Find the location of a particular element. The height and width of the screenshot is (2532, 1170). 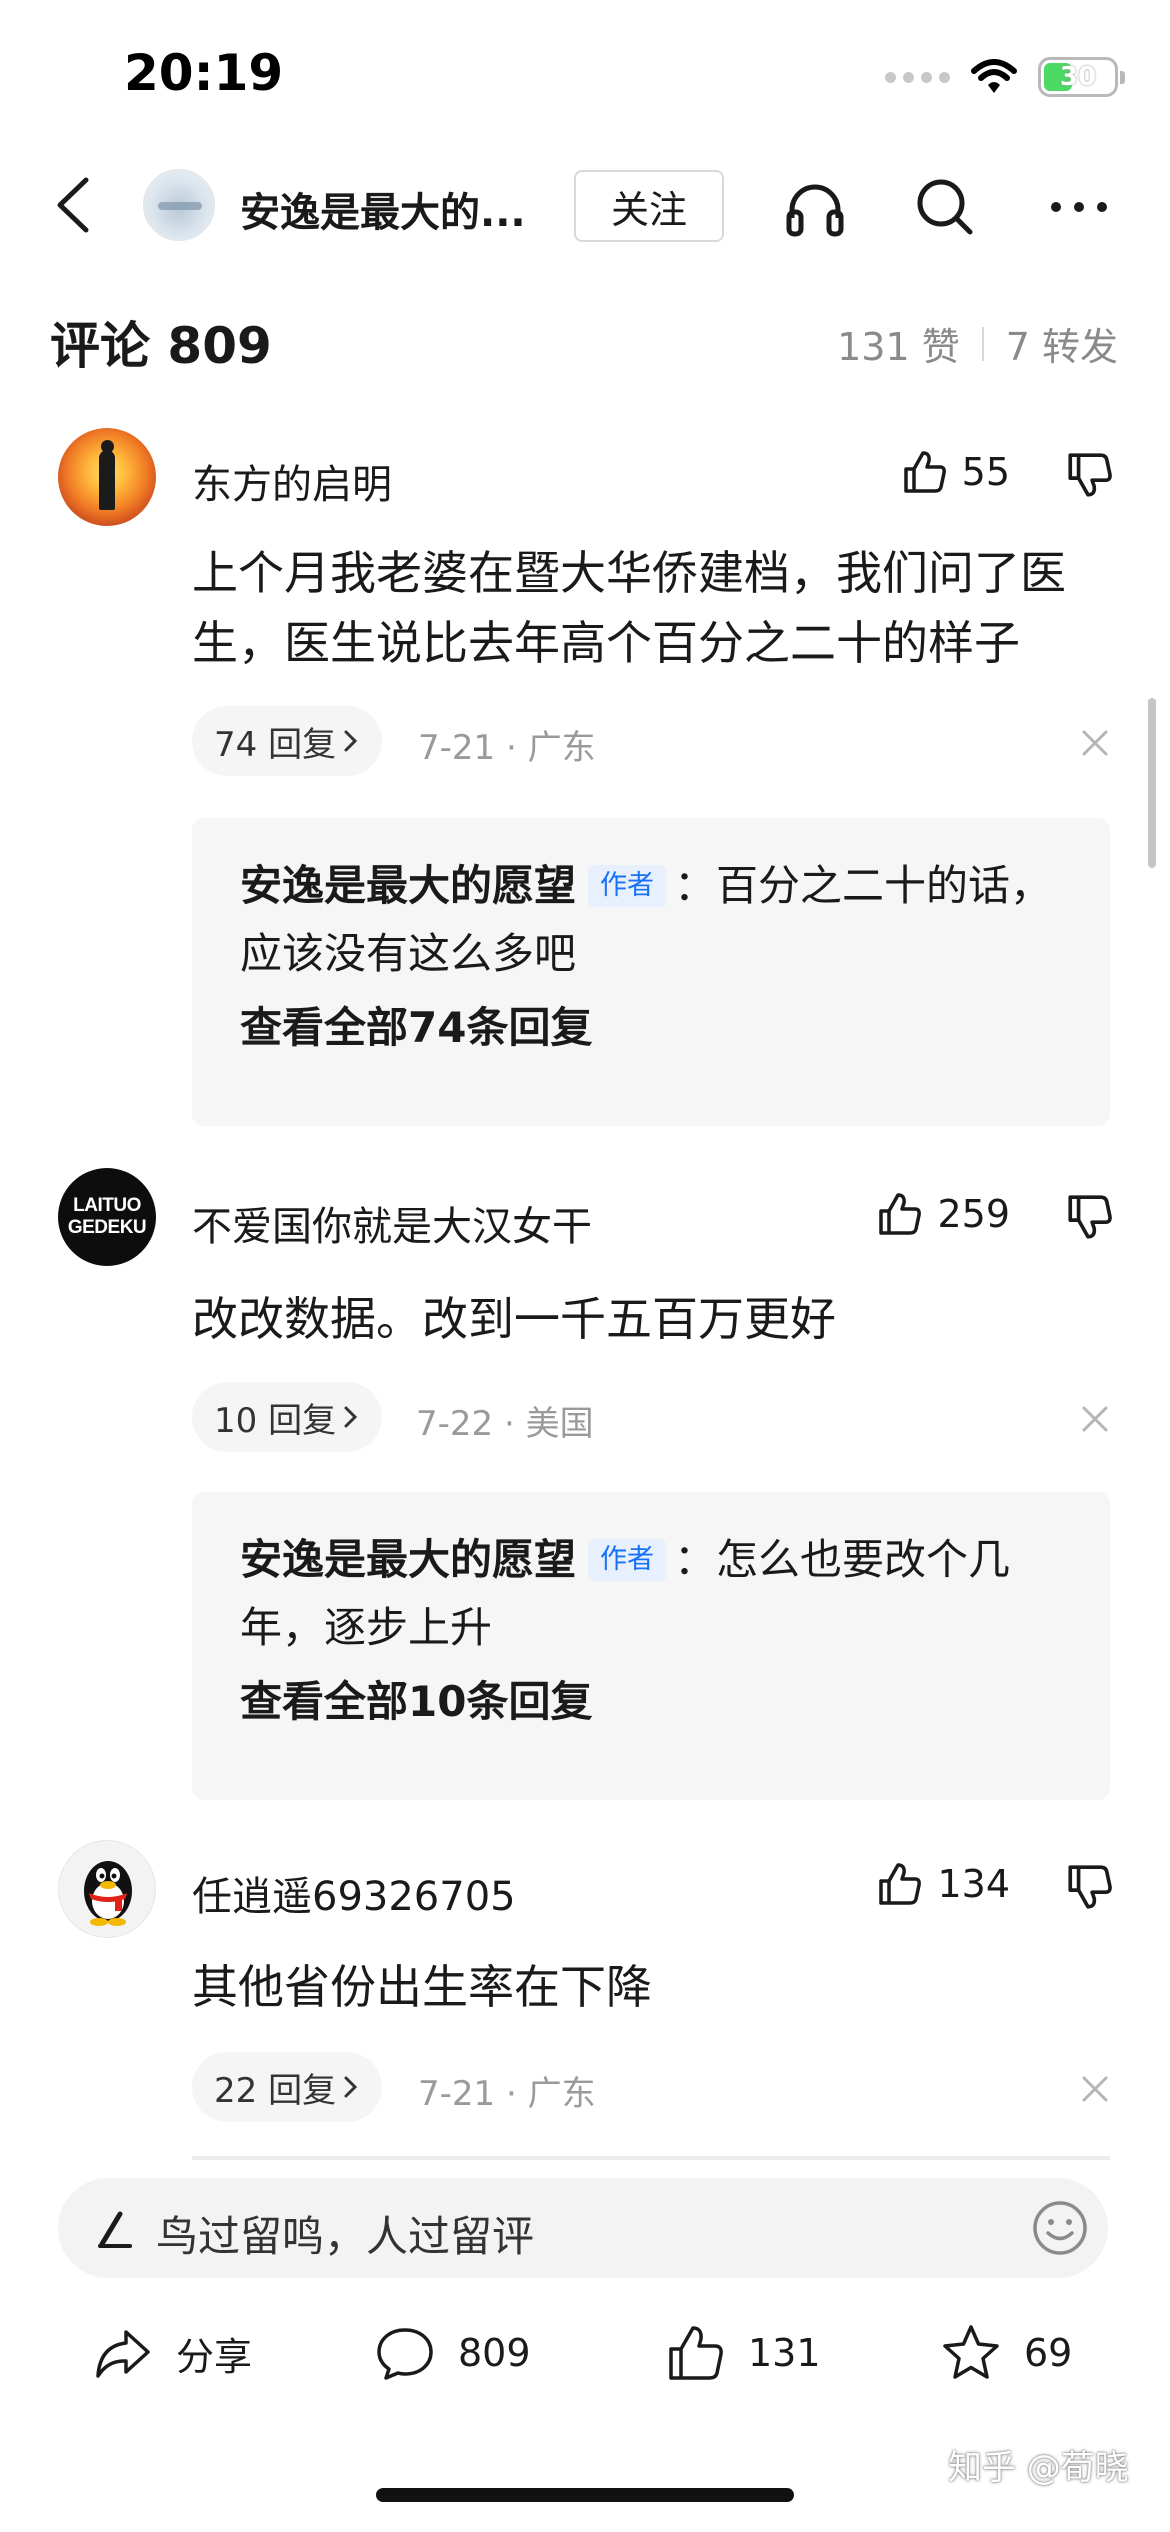

favorites-count: 69 is located at coordinates (1048, 2353).